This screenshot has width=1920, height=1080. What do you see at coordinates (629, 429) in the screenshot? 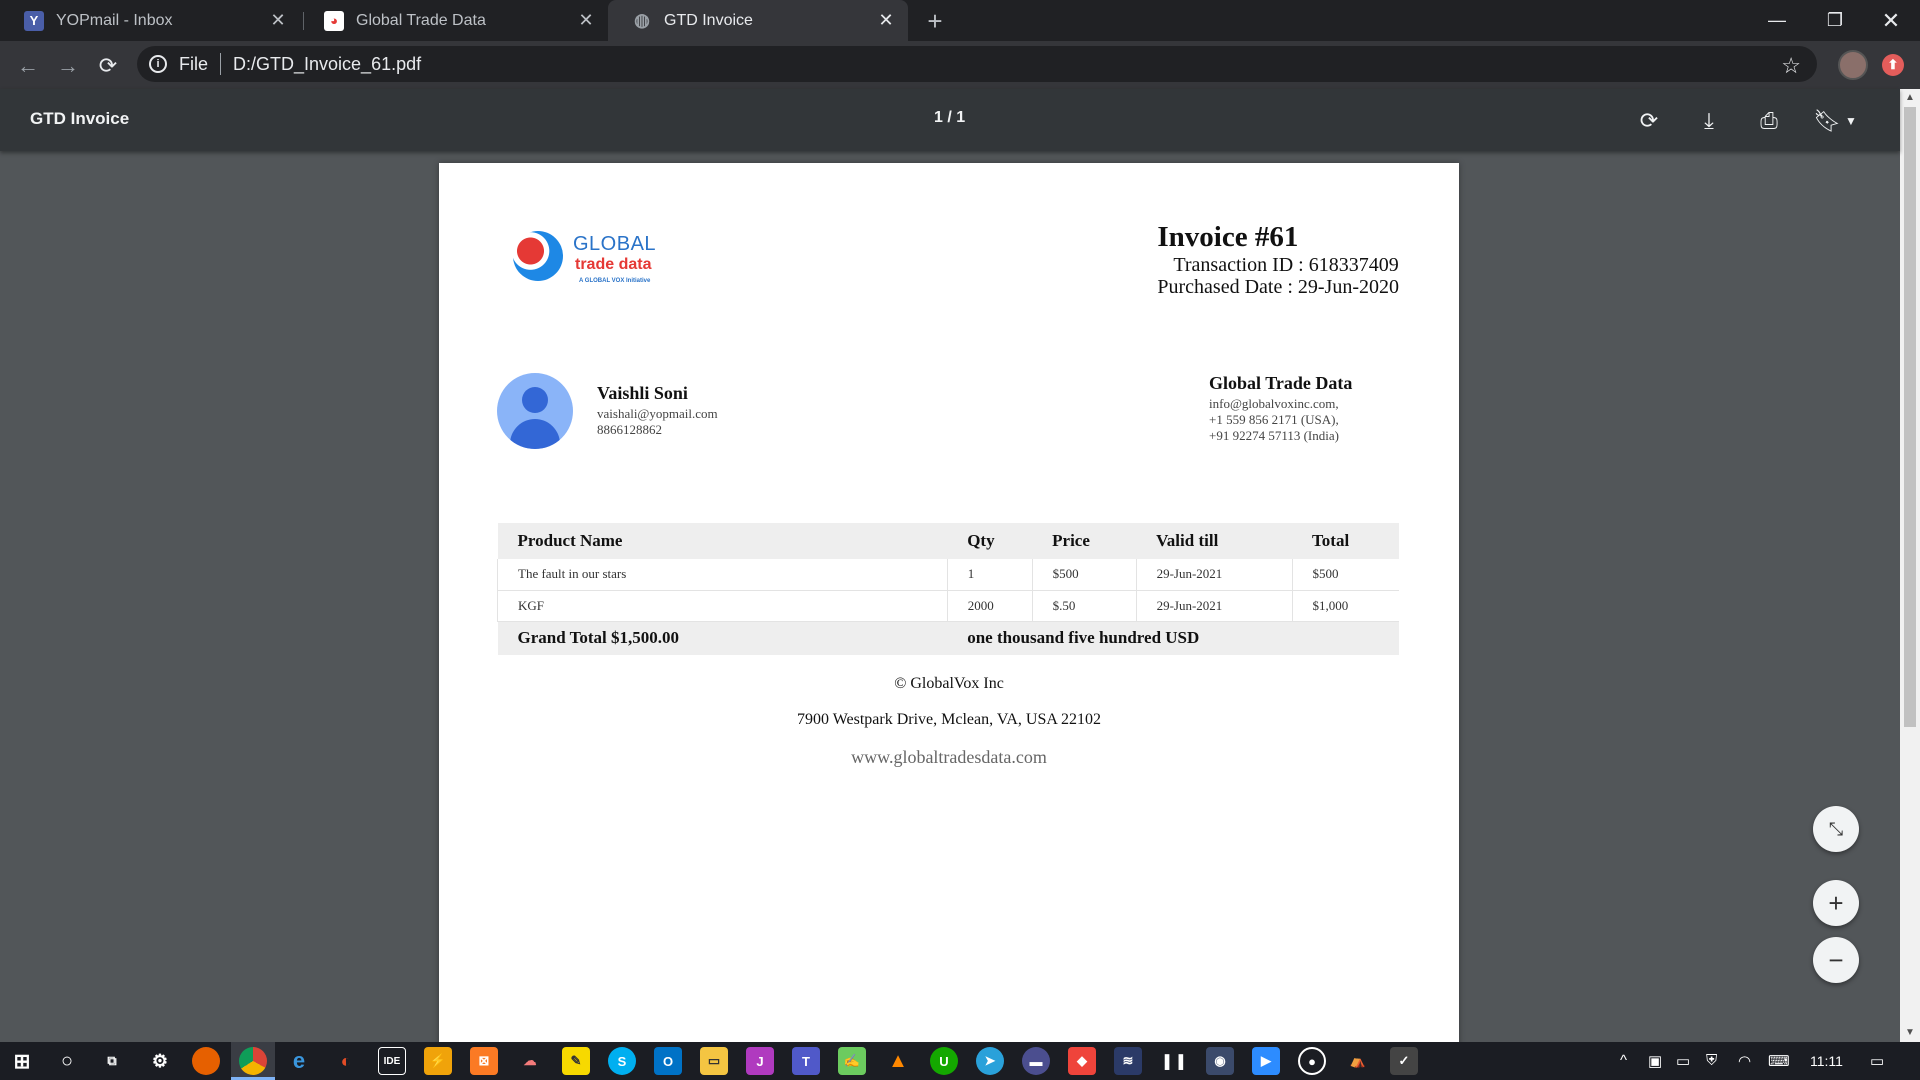
I see `customer-phone: 8866128862` at bounding box center [629, 429].